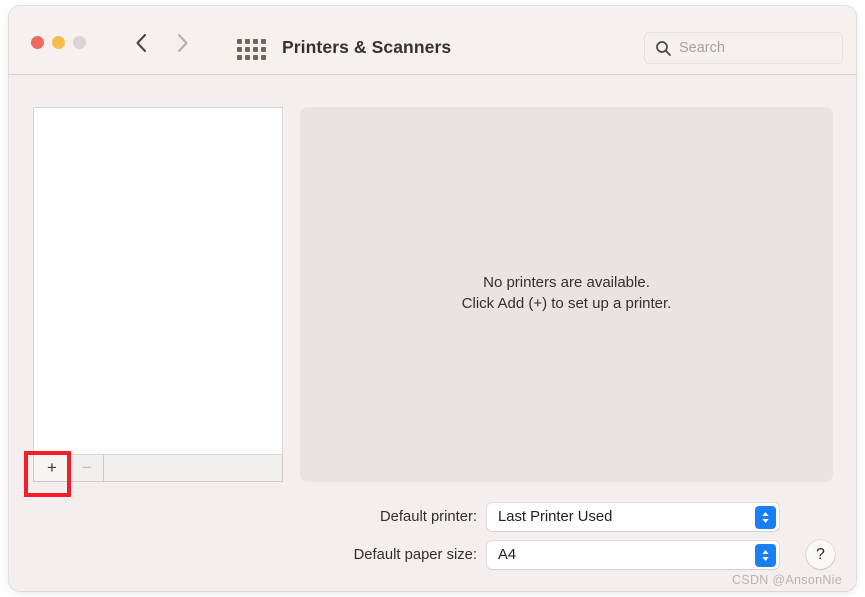 This screenshot has width=865, height=597. I want to click on watermark: CSDN @AnsonNie, so click(787, 580).